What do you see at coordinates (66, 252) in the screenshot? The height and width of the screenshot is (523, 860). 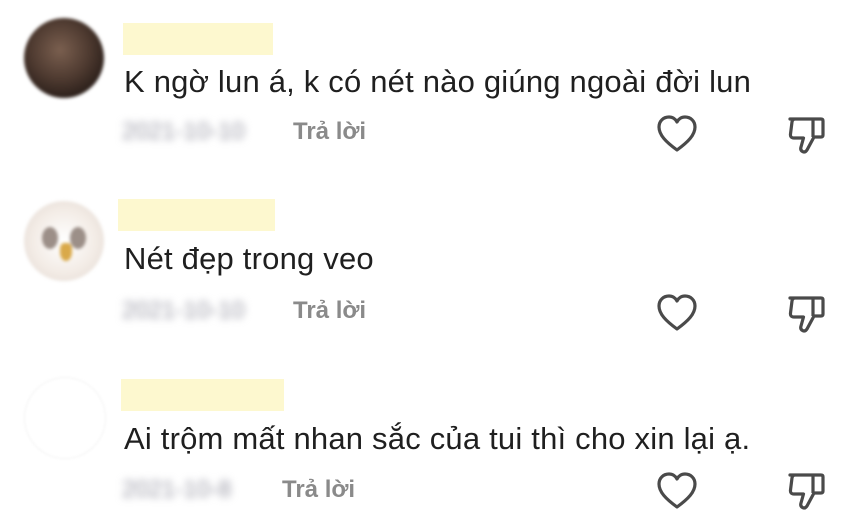 I see `avatar-beak` at bounding box center [66, 252].